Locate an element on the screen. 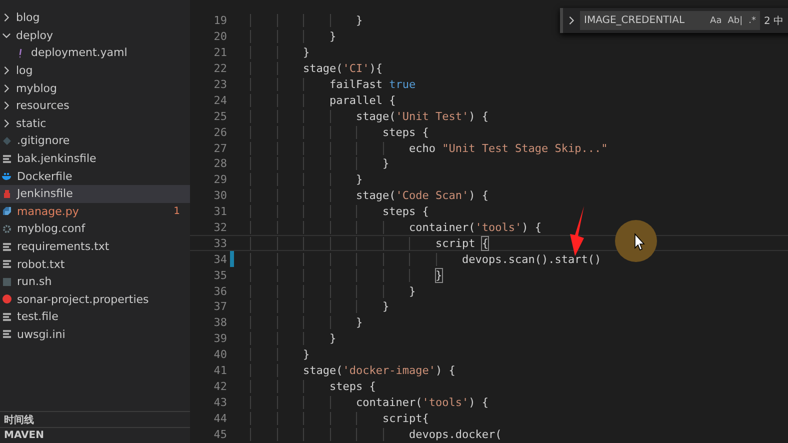  file-name: test.file is located at coordinates (38, 317).